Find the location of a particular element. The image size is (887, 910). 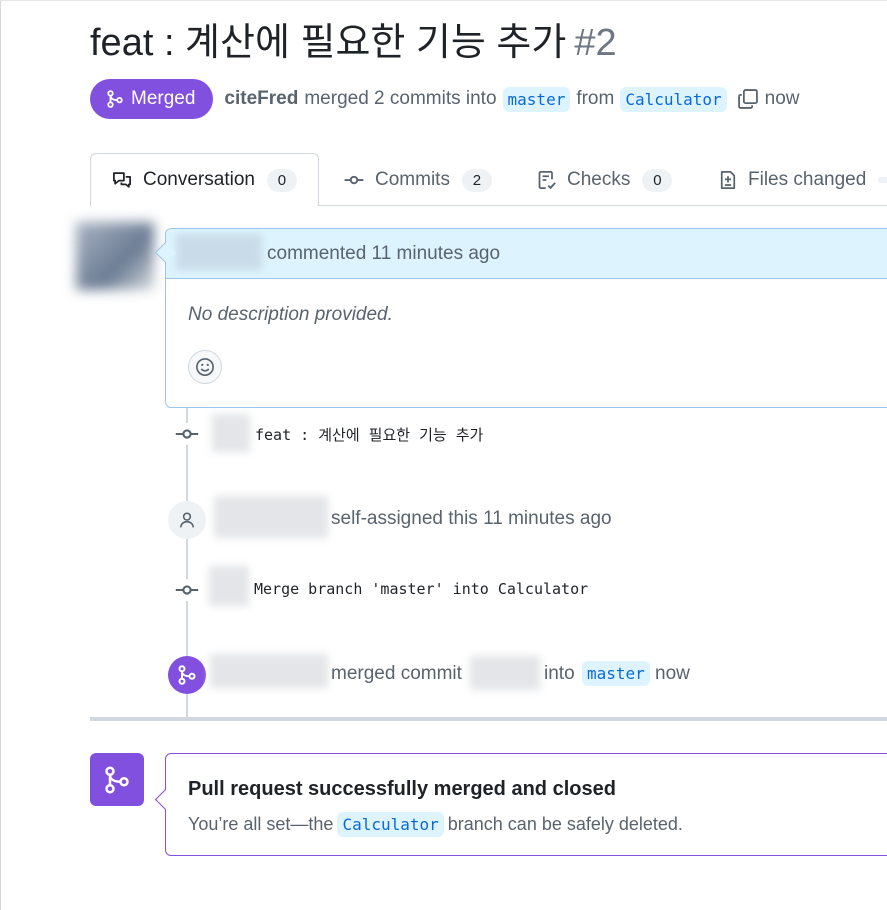

file-diff-icon is located at coordinates (728, 180).